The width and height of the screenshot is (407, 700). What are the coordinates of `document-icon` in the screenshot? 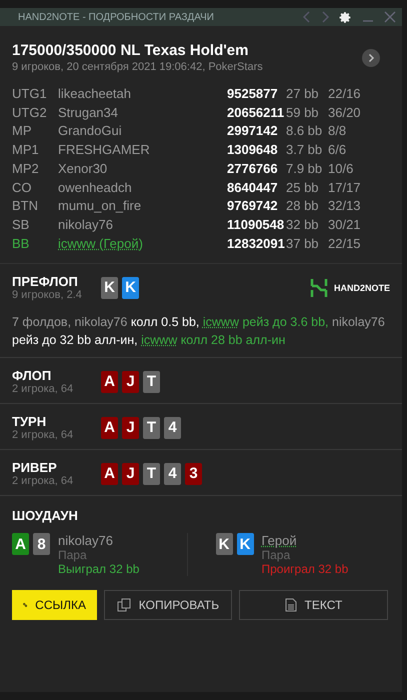 It's located at (290, 605).